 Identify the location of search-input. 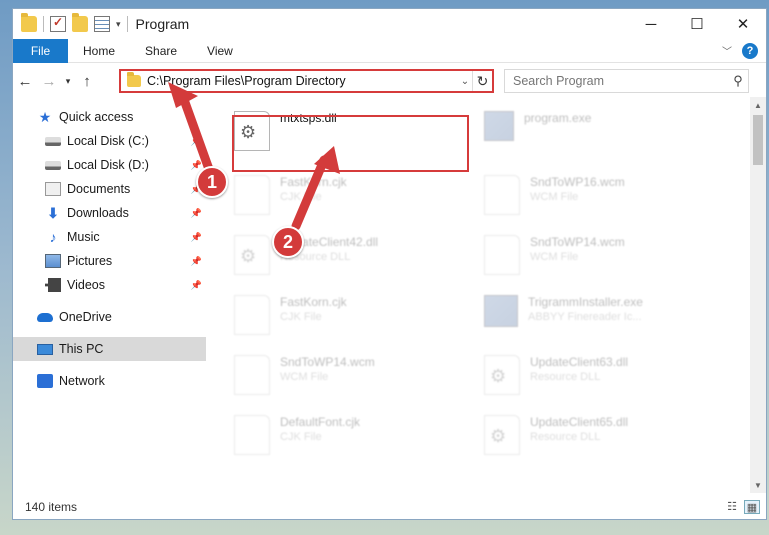
(616, 81).